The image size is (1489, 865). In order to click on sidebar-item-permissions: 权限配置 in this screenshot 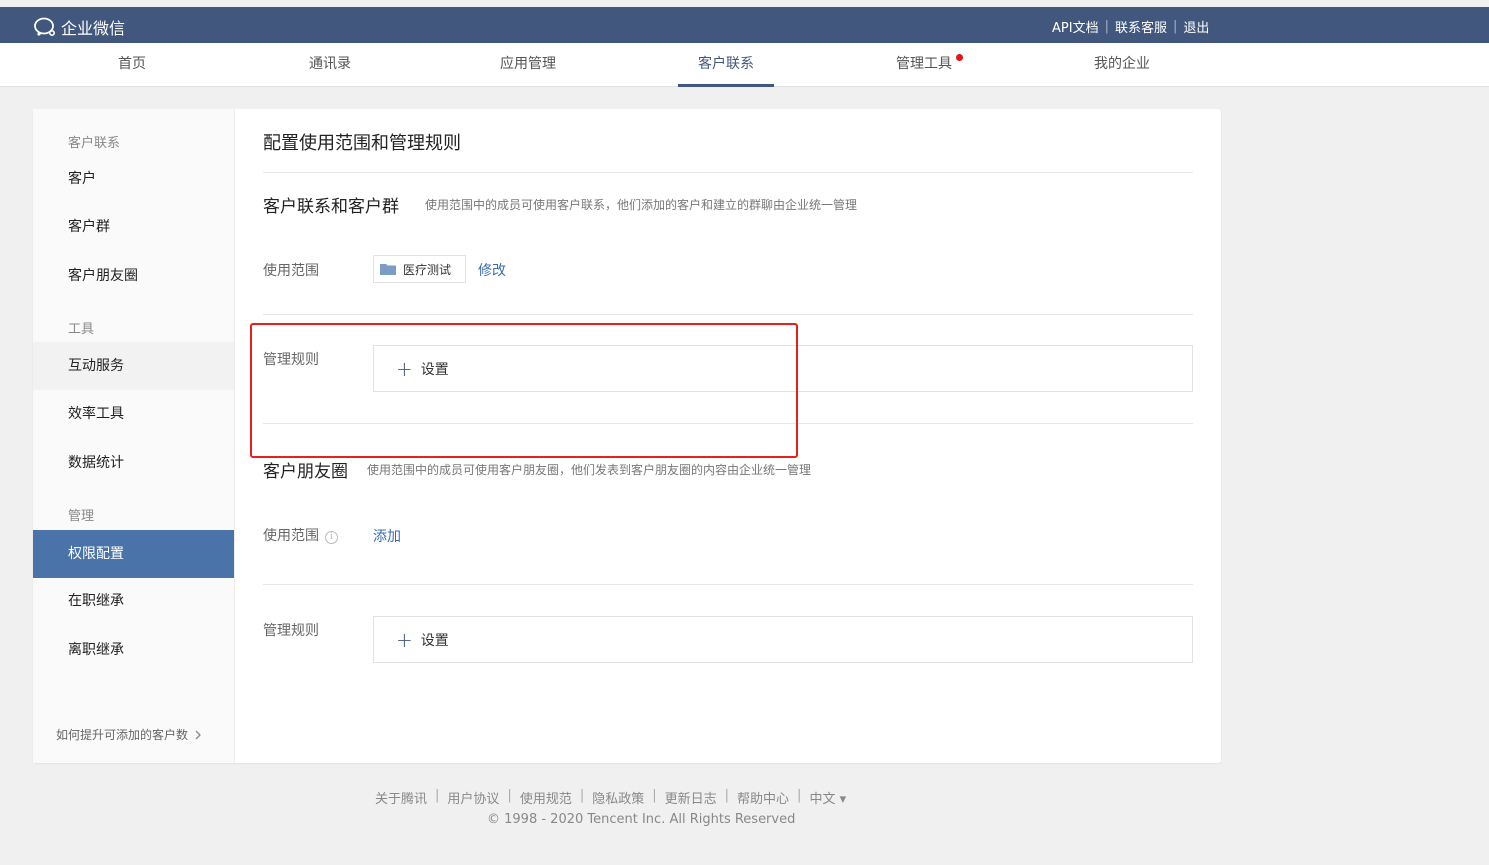, I will do `click(133, 554)`.